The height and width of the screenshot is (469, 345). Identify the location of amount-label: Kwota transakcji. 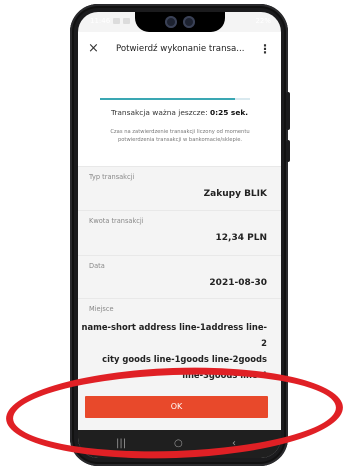
(116, 221).